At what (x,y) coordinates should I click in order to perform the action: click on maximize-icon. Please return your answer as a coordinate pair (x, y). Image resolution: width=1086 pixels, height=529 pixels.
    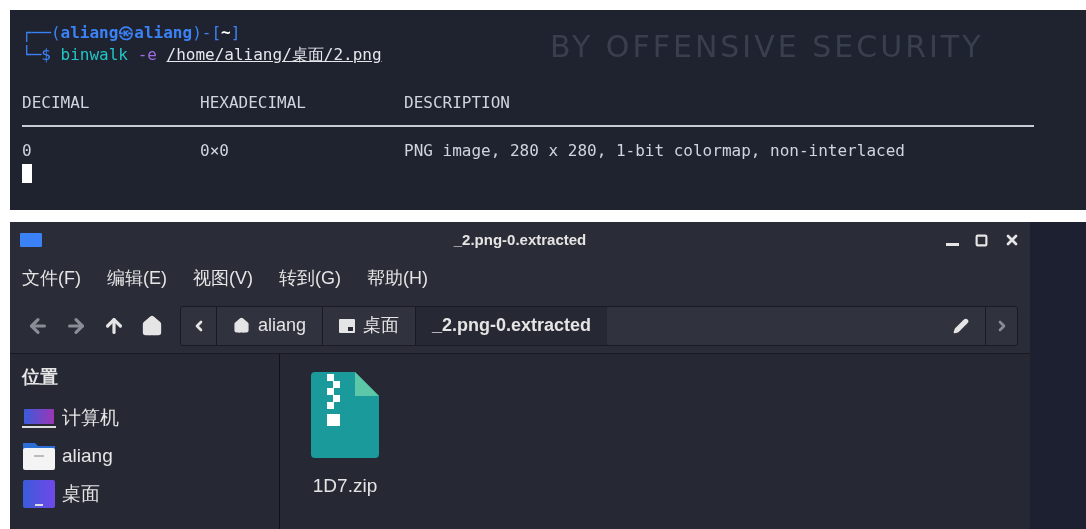
    Looking at the image, I should click on (981, 240).